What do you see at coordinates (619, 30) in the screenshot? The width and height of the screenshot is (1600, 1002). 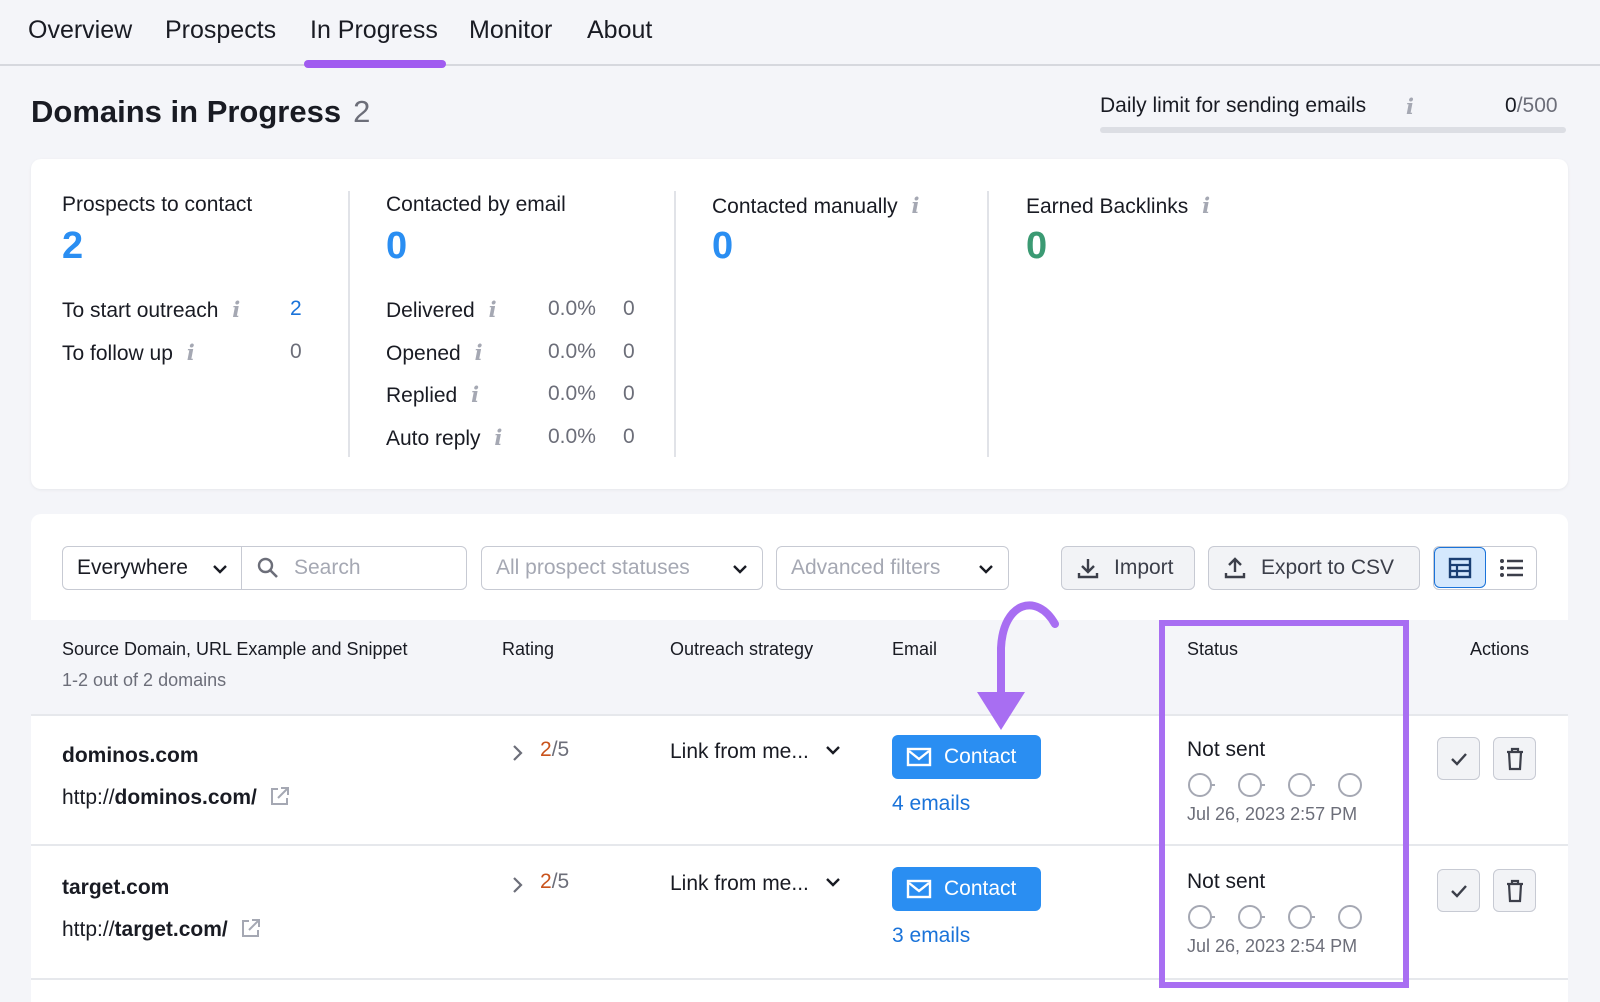 I see `tab-about: About` at bounding box center [619, 30].